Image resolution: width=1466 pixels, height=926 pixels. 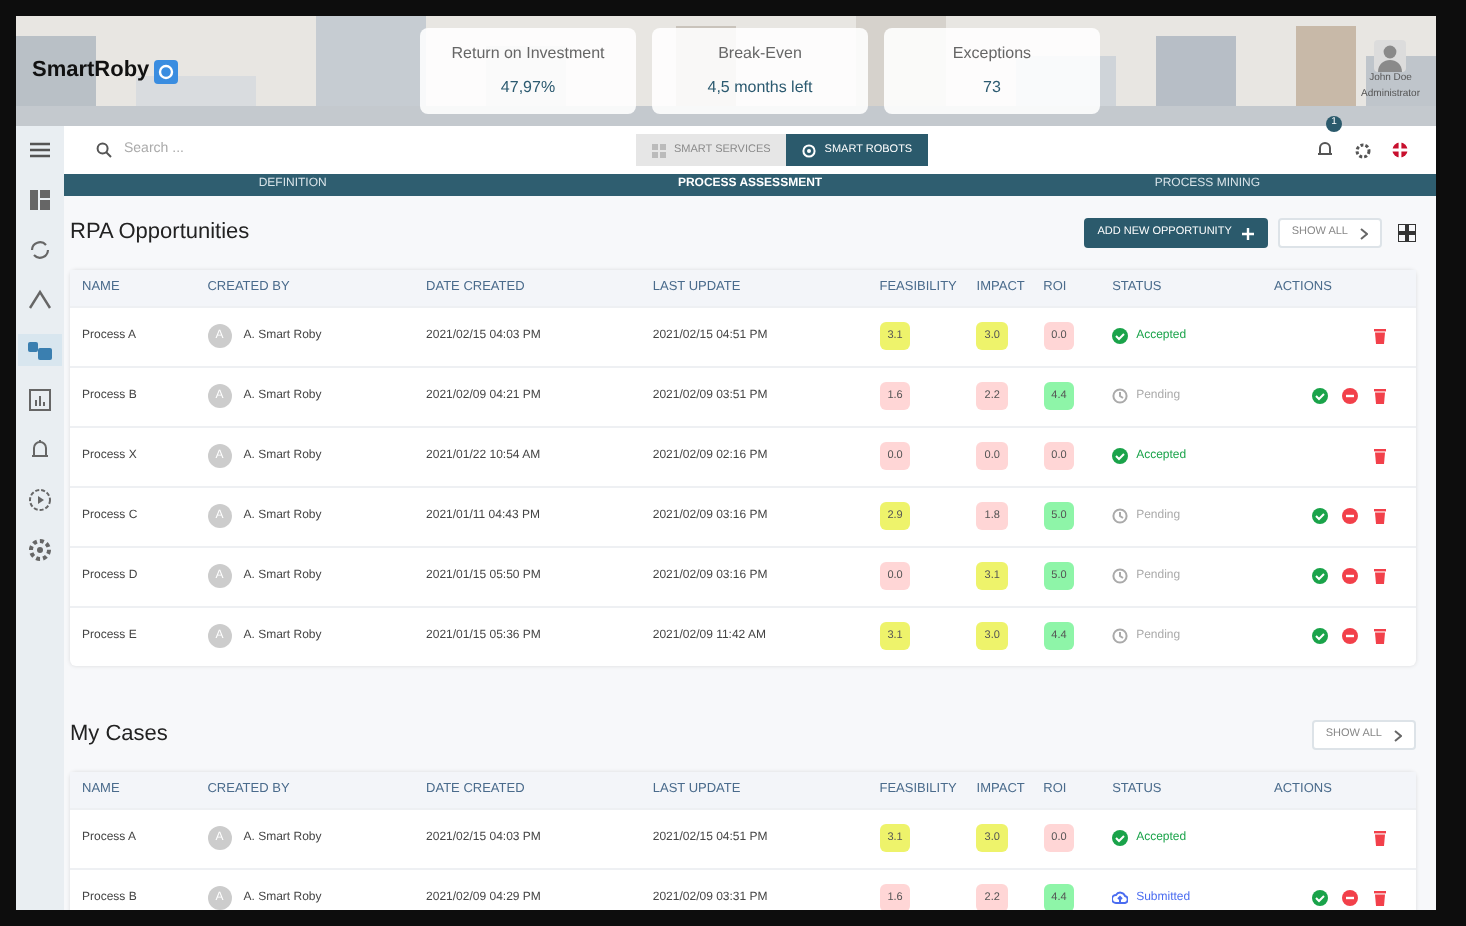 What do you see at coordinates (1120, 898) in the screenshot?
I see `cloud-upload-icon` at bounding box center [1120, 898].